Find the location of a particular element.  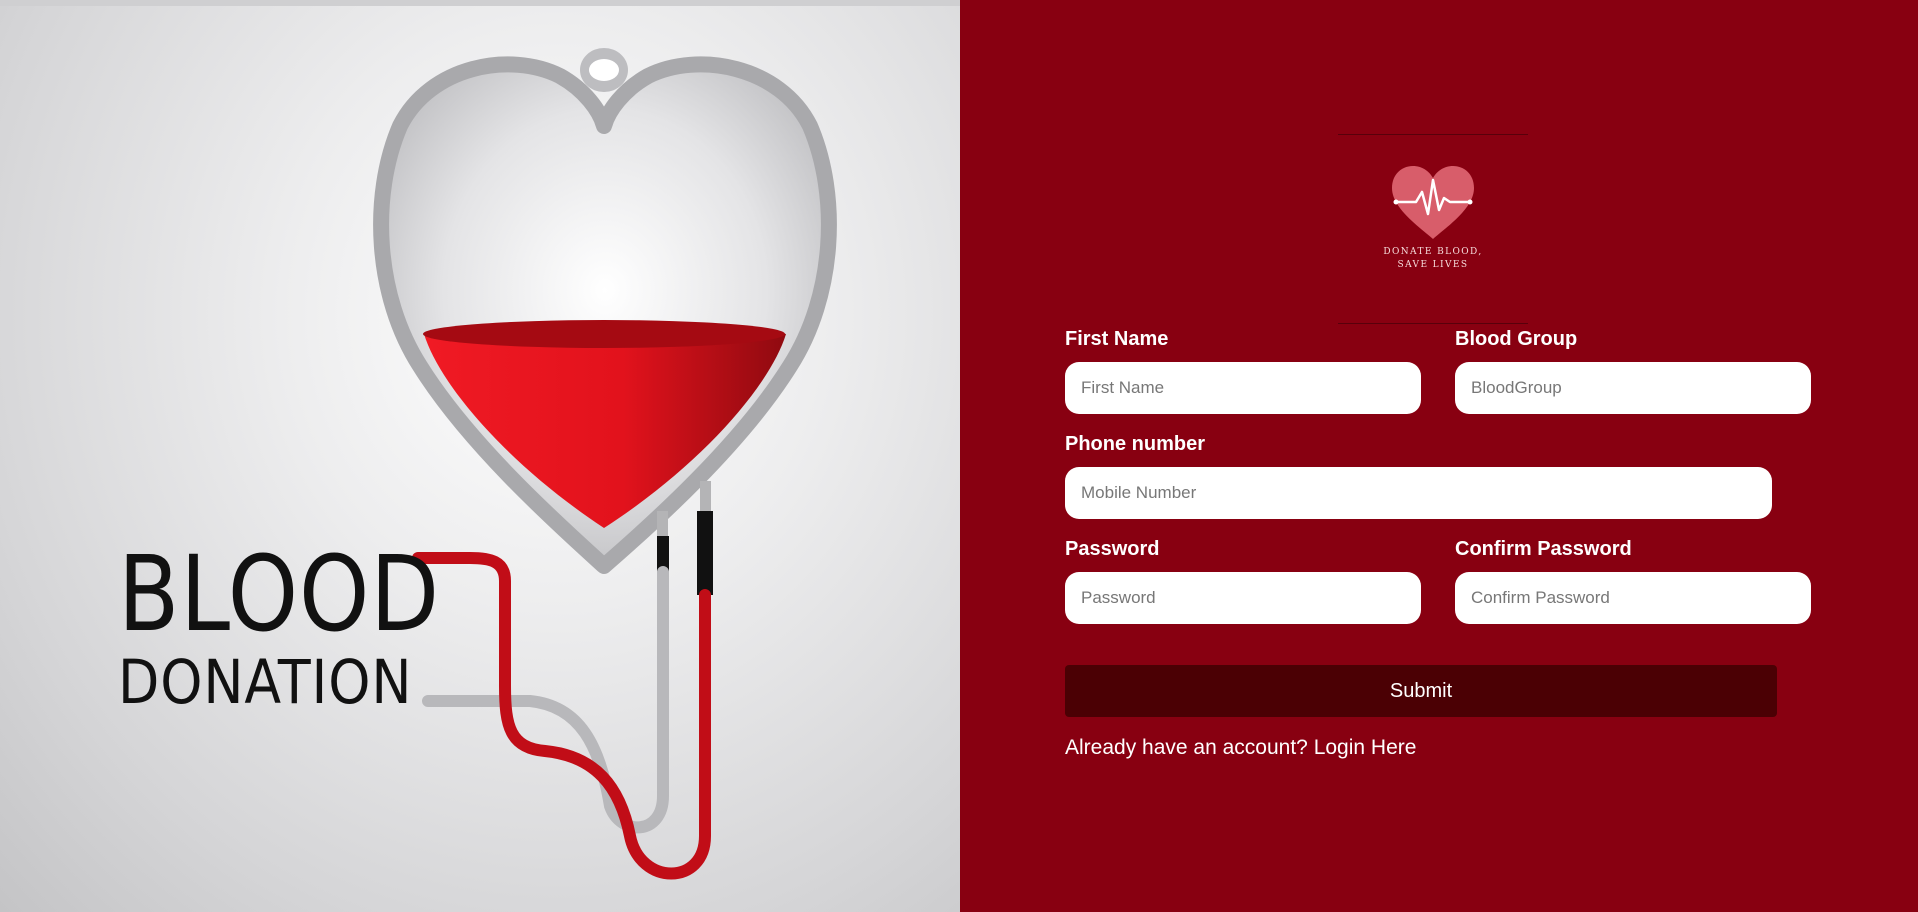

blood-group-input is located at coordinates (1633, 388).